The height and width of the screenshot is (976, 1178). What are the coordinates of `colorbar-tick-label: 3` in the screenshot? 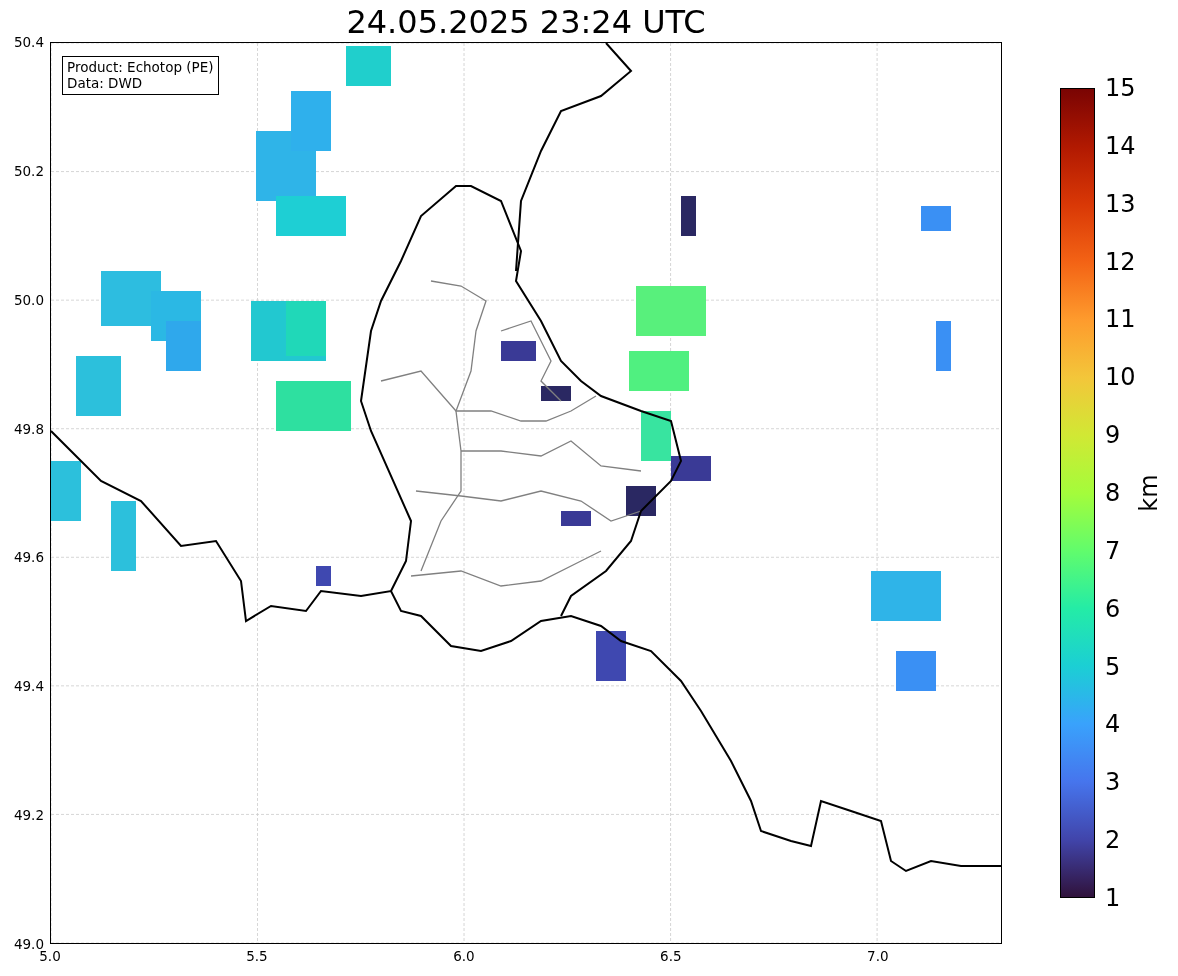 It's located at (1113, 782).